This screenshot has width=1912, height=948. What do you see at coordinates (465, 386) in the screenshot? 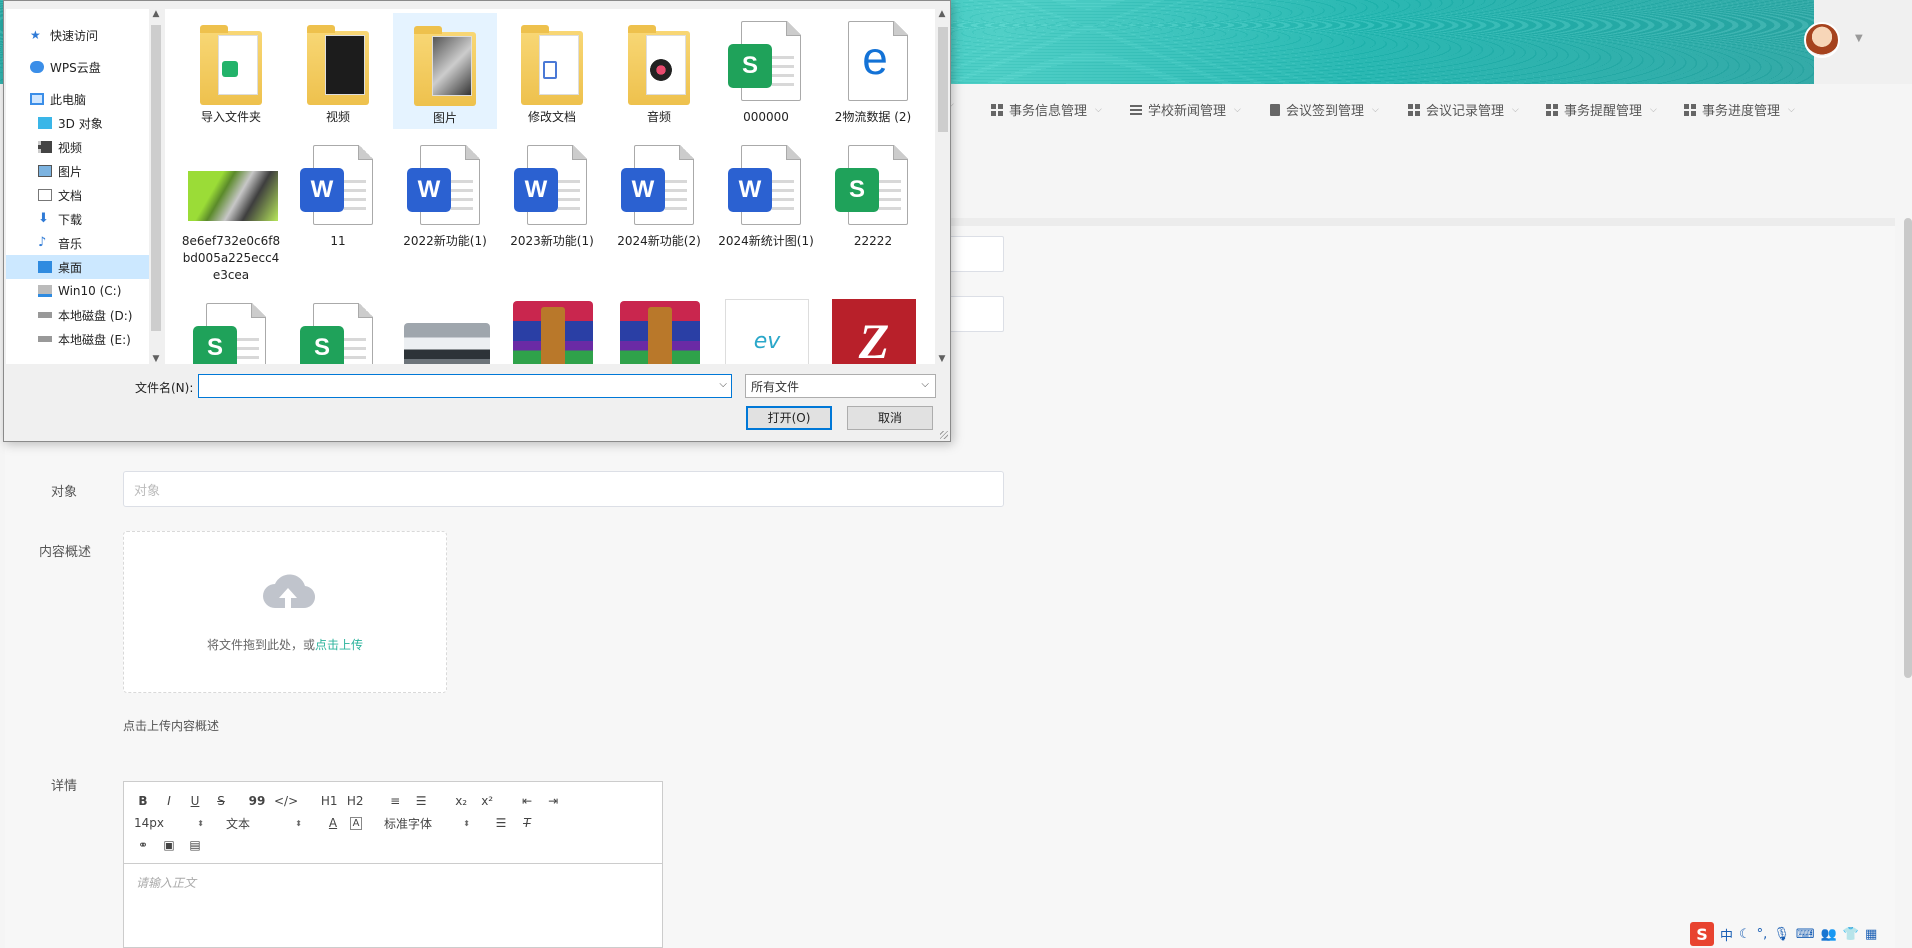
I see `file-name-input: ⌵` at bounding box center [465, 386].